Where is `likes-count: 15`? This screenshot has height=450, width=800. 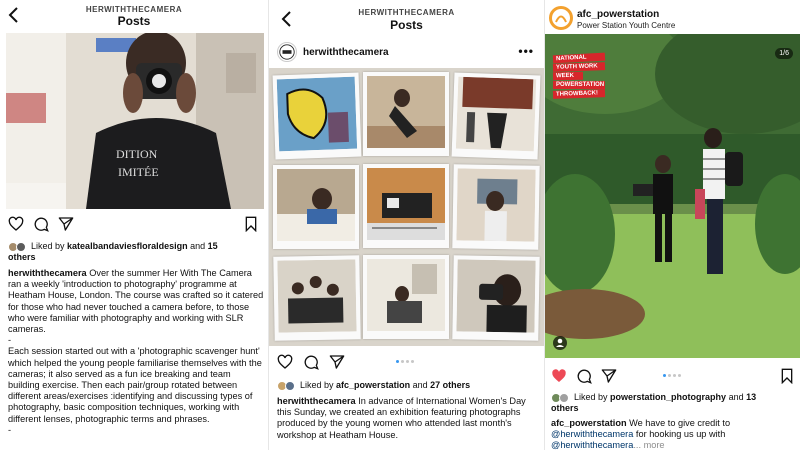
likes-count: 15 is located at coordinates (213, 246).